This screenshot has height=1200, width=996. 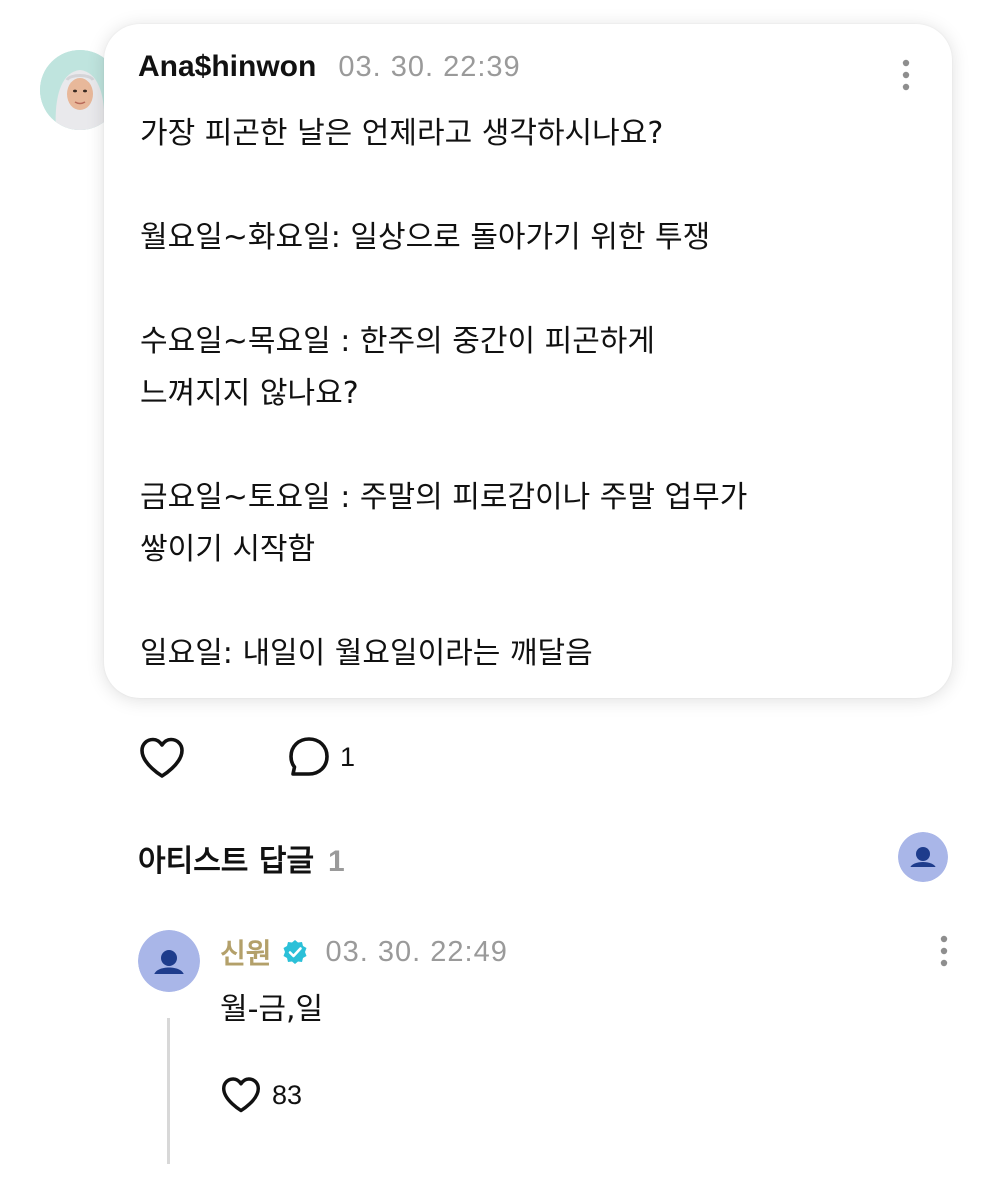 What do you see at coordinates (169, 961) in the screenshot?
I see `reply-author-avatar` at bounding box center [169, 961].